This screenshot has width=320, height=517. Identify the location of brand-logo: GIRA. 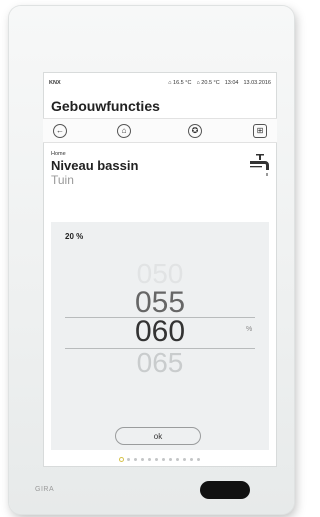
(45, 489).